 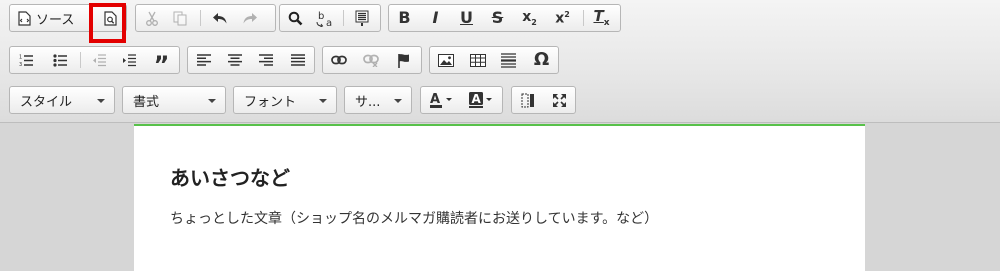 I want to click on document-paragraph: ちょっとした文章（ショップ名のメルマガ購読者にお送りしています。など）, so click(x=414, y=219).